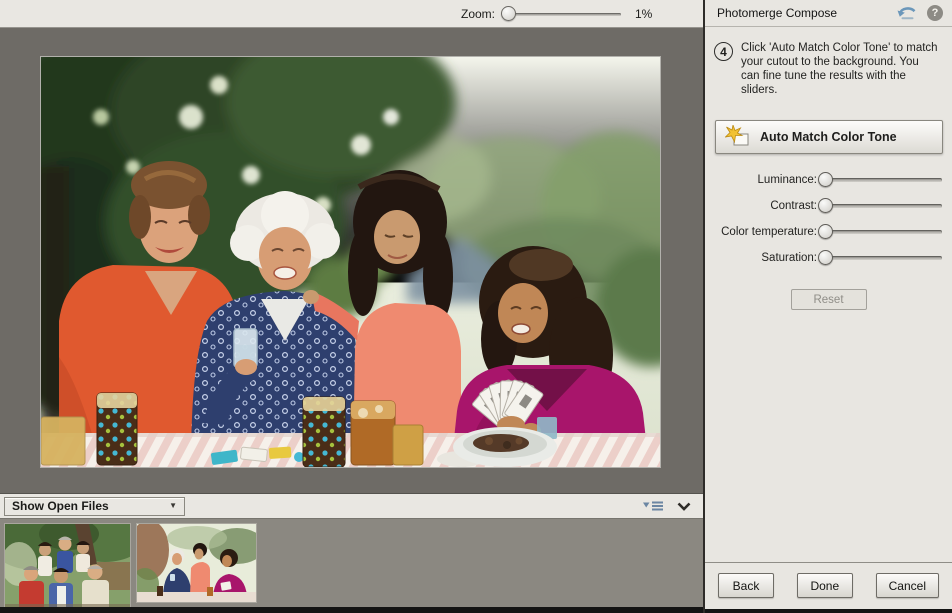  I want to click on luminance-label: Luminance:, so click(787, 179).